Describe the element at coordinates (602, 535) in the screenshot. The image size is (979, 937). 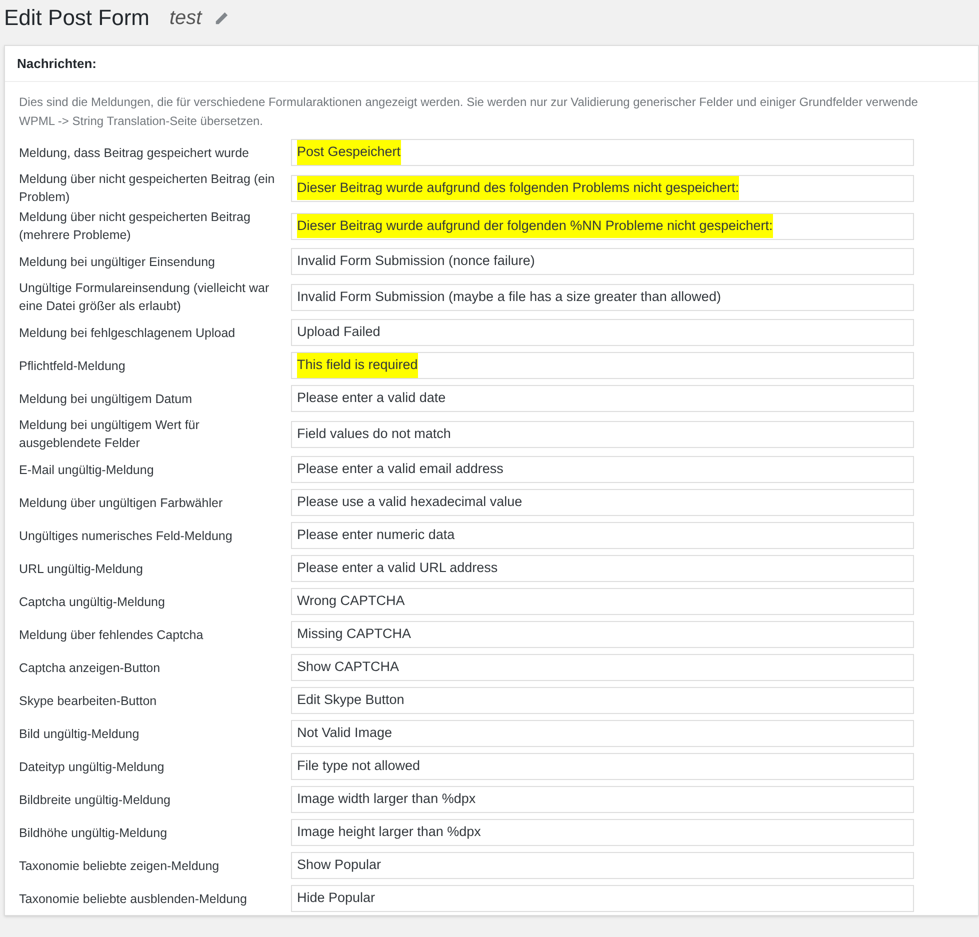
I see `message-input: Please enter numeric data` at that location.